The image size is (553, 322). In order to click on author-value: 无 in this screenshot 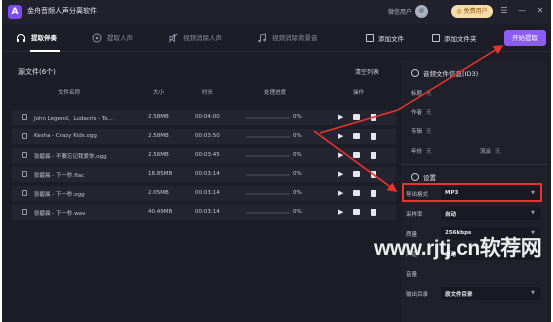, I will do `click(429, 113)`.